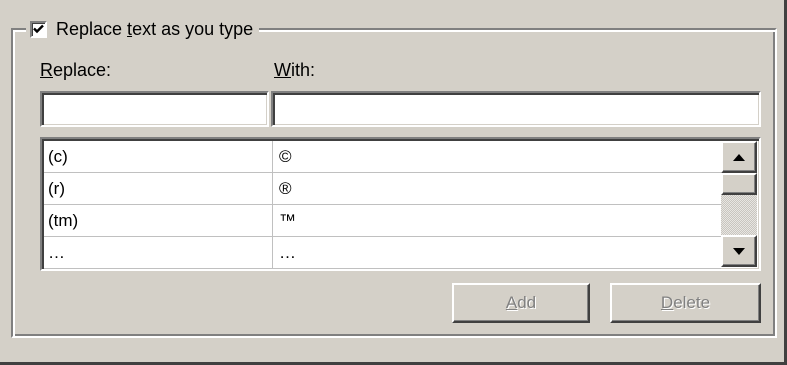 The width and height of the screenshot is (787, 365). Describe the element at coordinates (76, 70) in the screenshot. I see `replace-column-label: Replace:` at that location.